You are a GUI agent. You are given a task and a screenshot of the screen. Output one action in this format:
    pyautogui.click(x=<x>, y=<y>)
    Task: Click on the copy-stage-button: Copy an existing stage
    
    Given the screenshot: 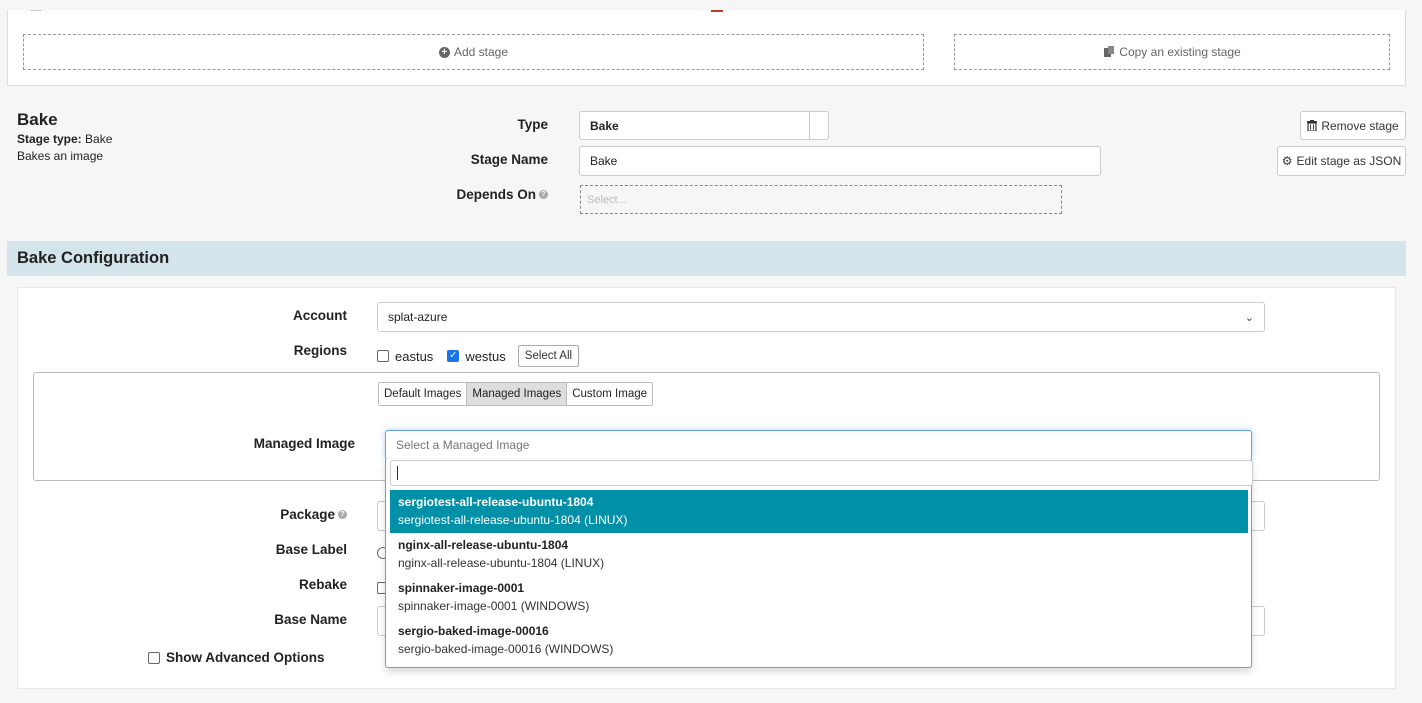 What is the action you would take?
    pyautogui.click(x=1172, y=52)
    